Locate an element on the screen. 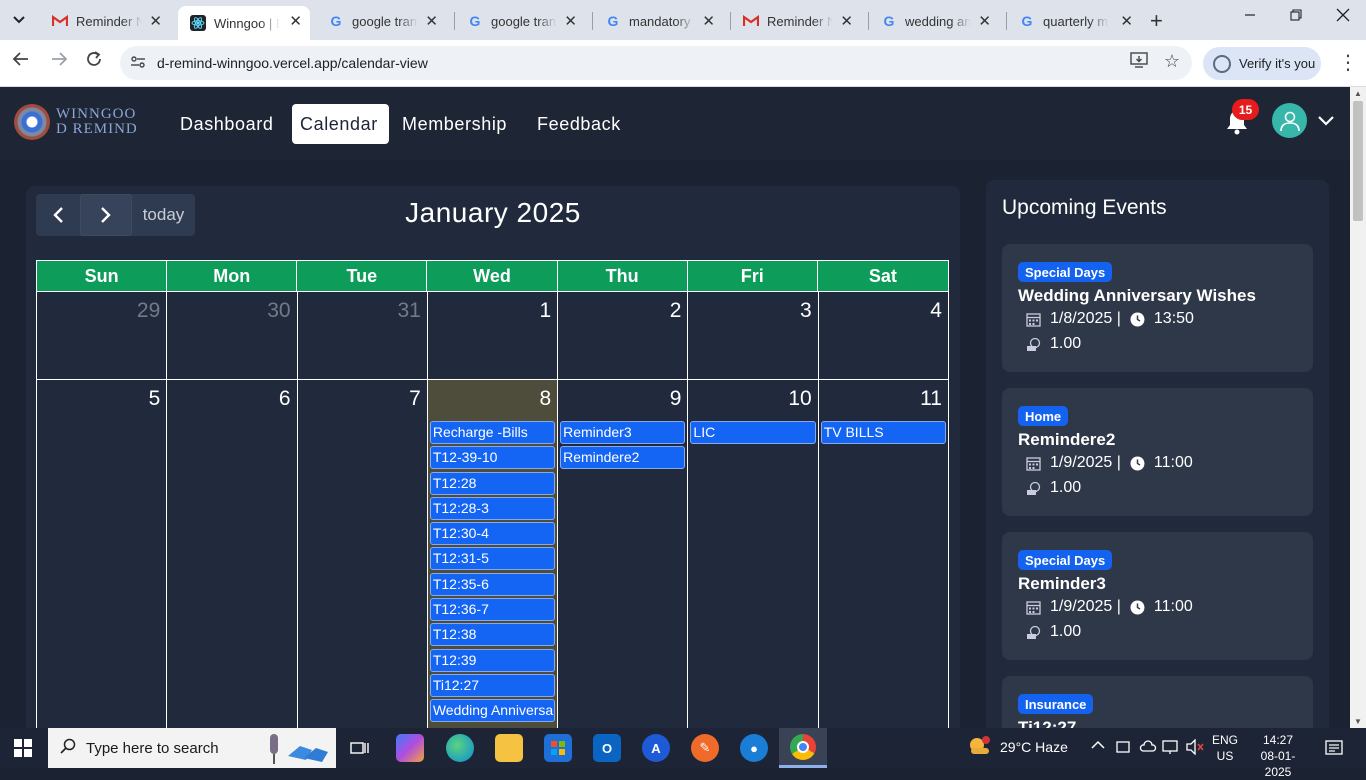  install-app-icon is located at coordinates (1139, 62).